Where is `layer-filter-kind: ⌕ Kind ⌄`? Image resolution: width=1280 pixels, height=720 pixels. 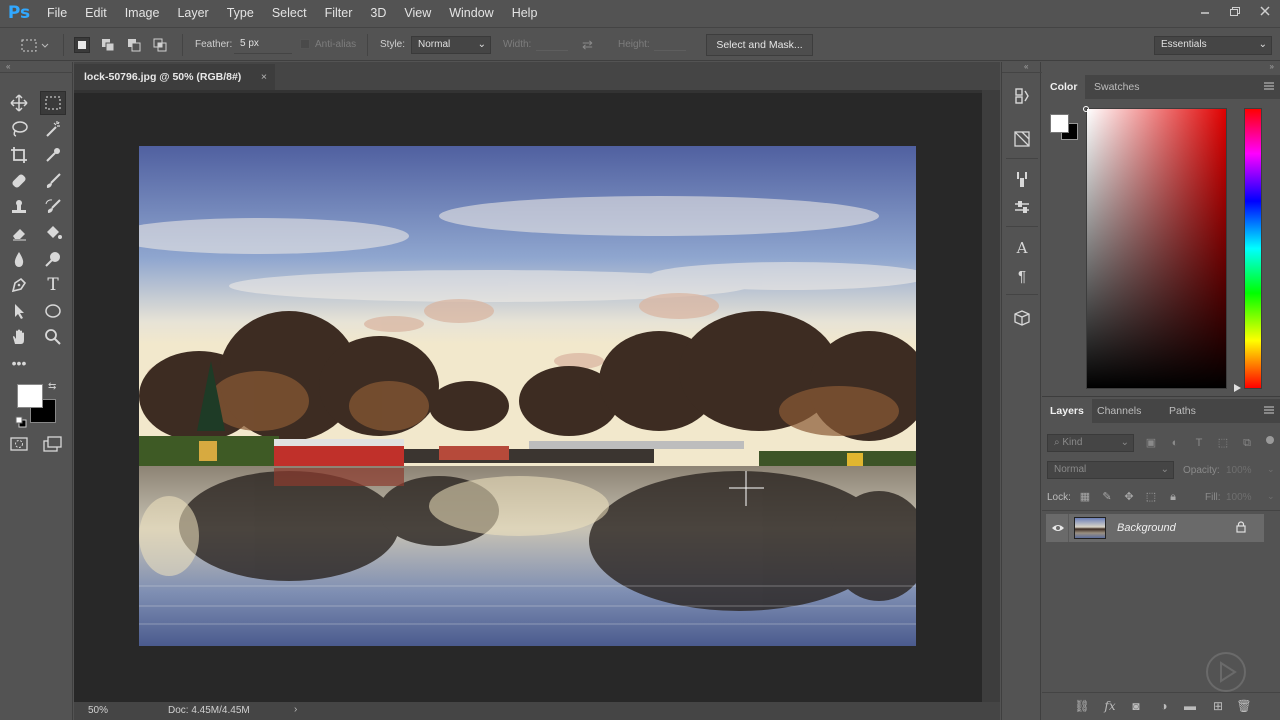 layer-filter-kind: ⌕ Kind ⌄ is located at coordinates (1090, 443).